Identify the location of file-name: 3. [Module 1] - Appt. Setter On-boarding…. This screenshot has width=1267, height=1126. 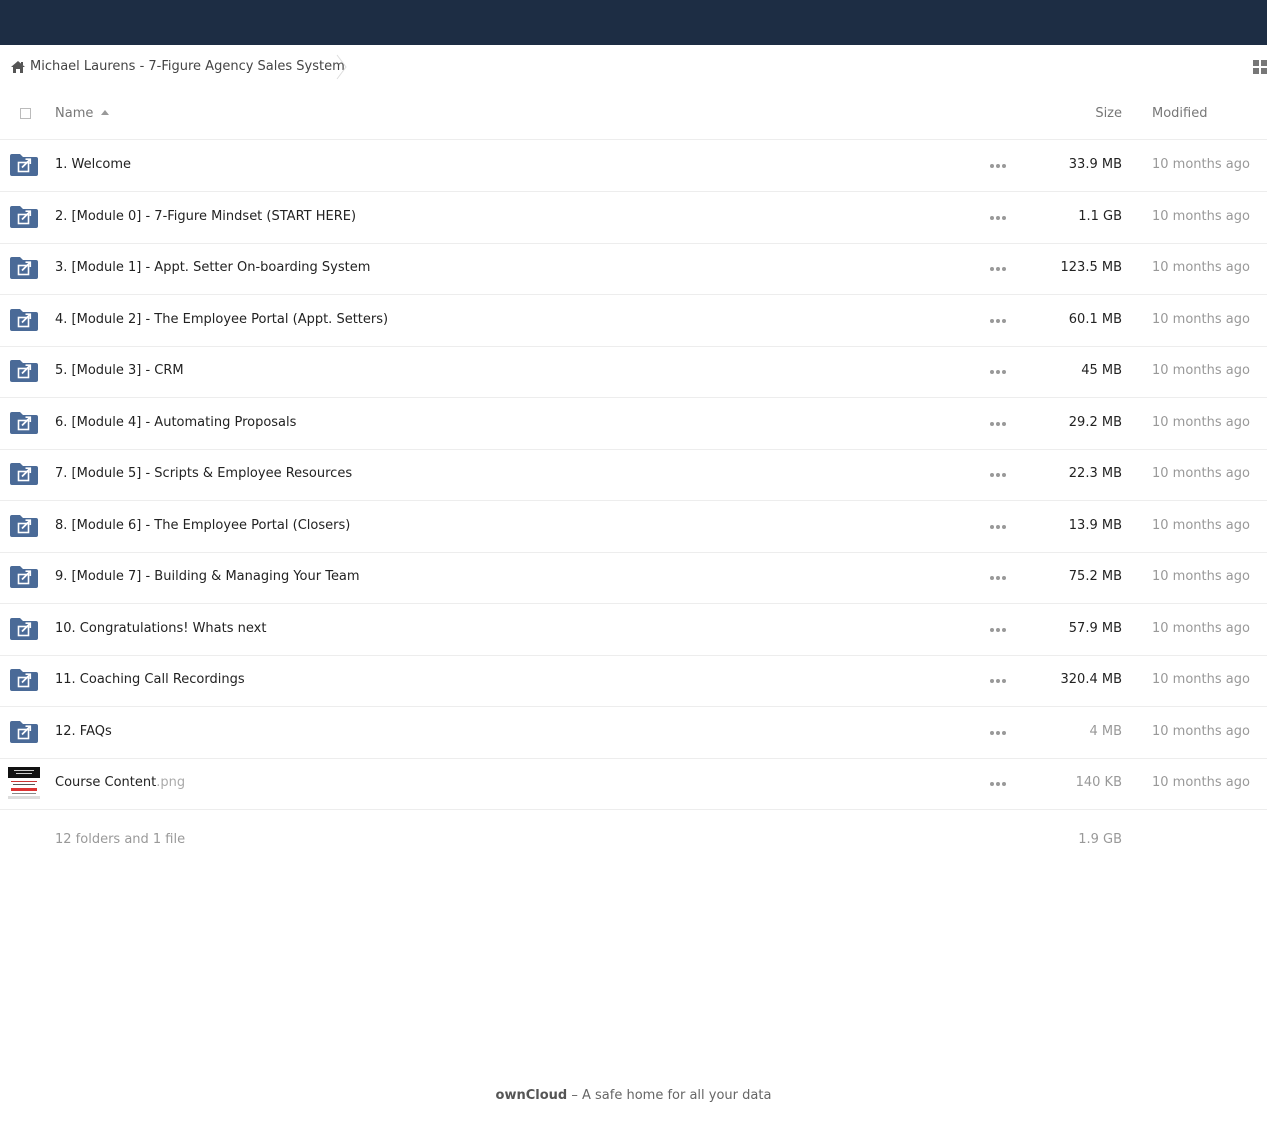
(212, 267).